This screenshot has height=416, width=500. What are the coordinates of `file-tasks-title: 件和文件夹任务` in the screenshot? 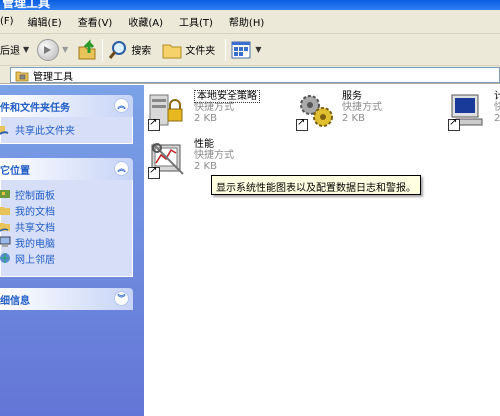 It's located at (35, 108).